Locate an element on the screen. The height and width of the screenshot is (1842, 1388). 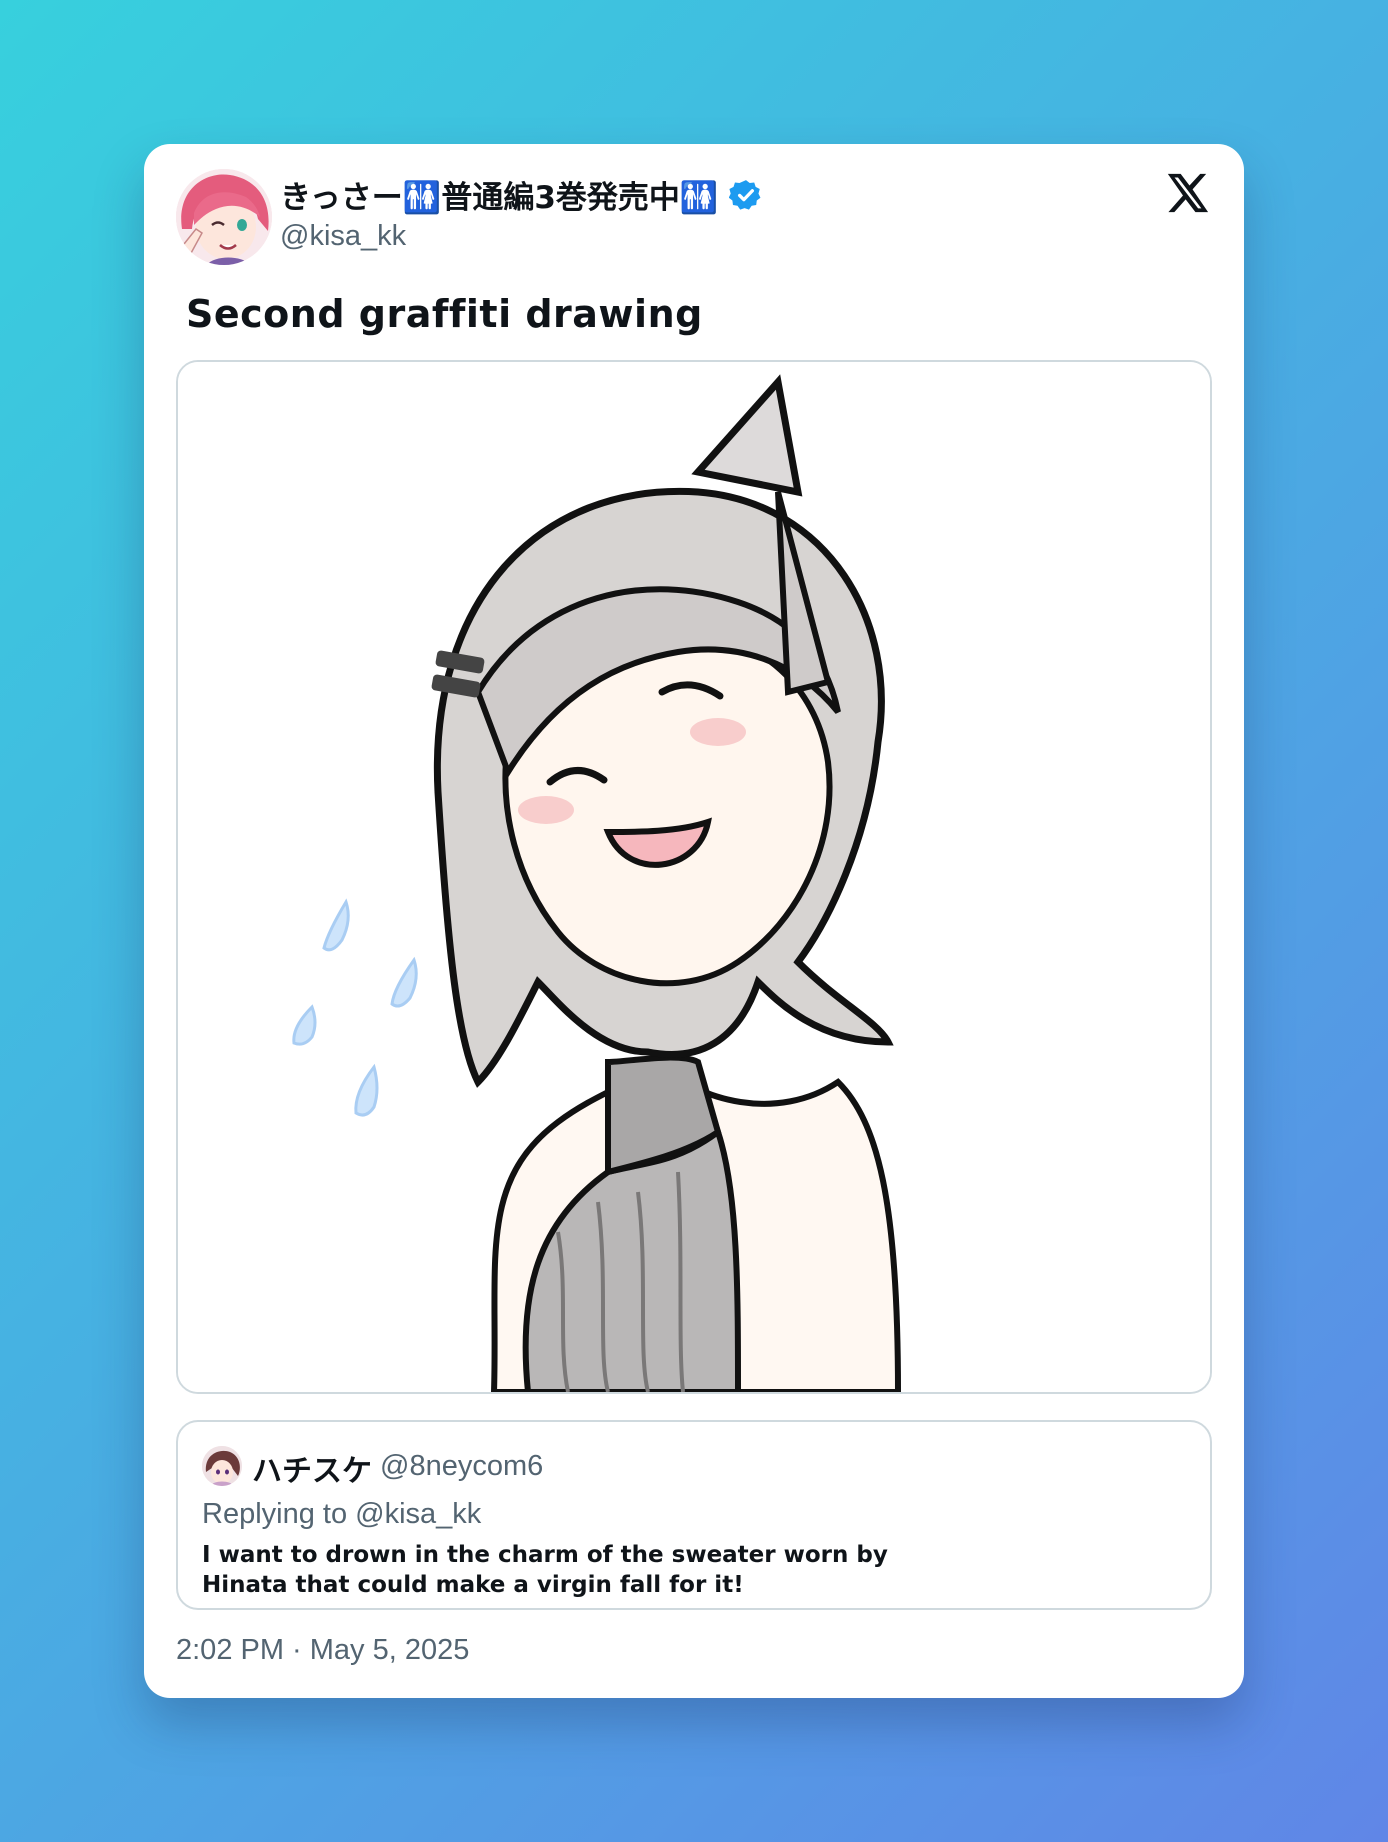
replying-to-line: Replying to @kisa_kk is located at coordinates (341, 1514).